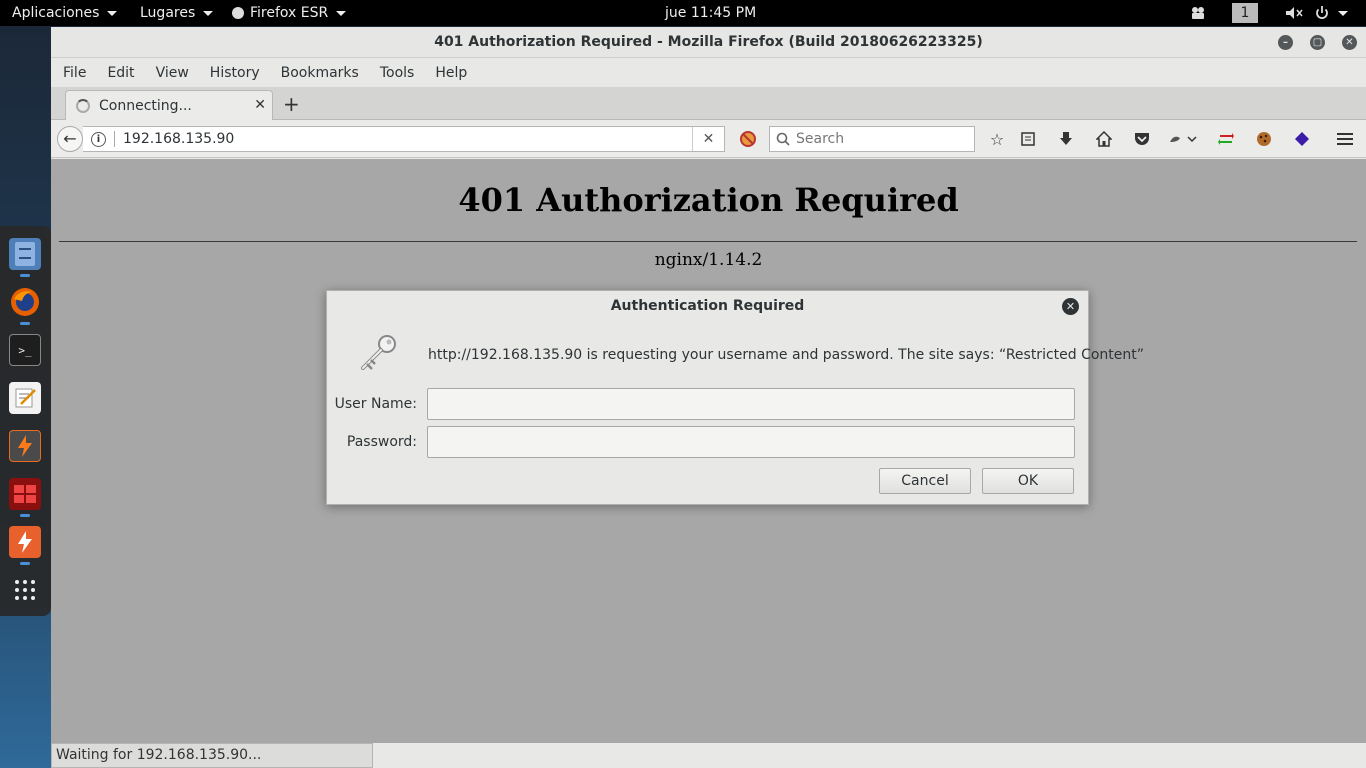 The width and height of the screenshot is (1366, 768). Describe the element at coordinates (751, 442) in the screenshot. I see `password-field` at that location.